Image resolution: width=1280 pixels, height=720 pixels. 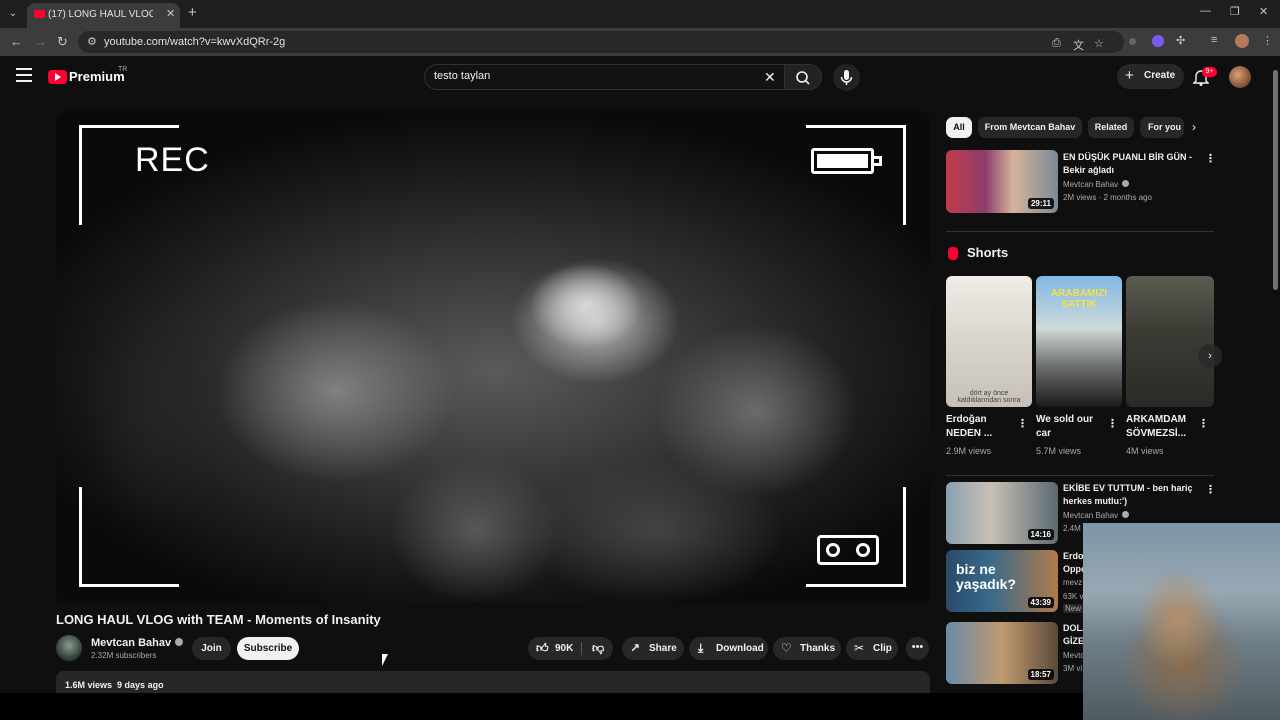 What do you see at coordinates (1056, 43) in the screenshot?
I see `install-app-icon: ⎙` at bounding box center [1056, 43].